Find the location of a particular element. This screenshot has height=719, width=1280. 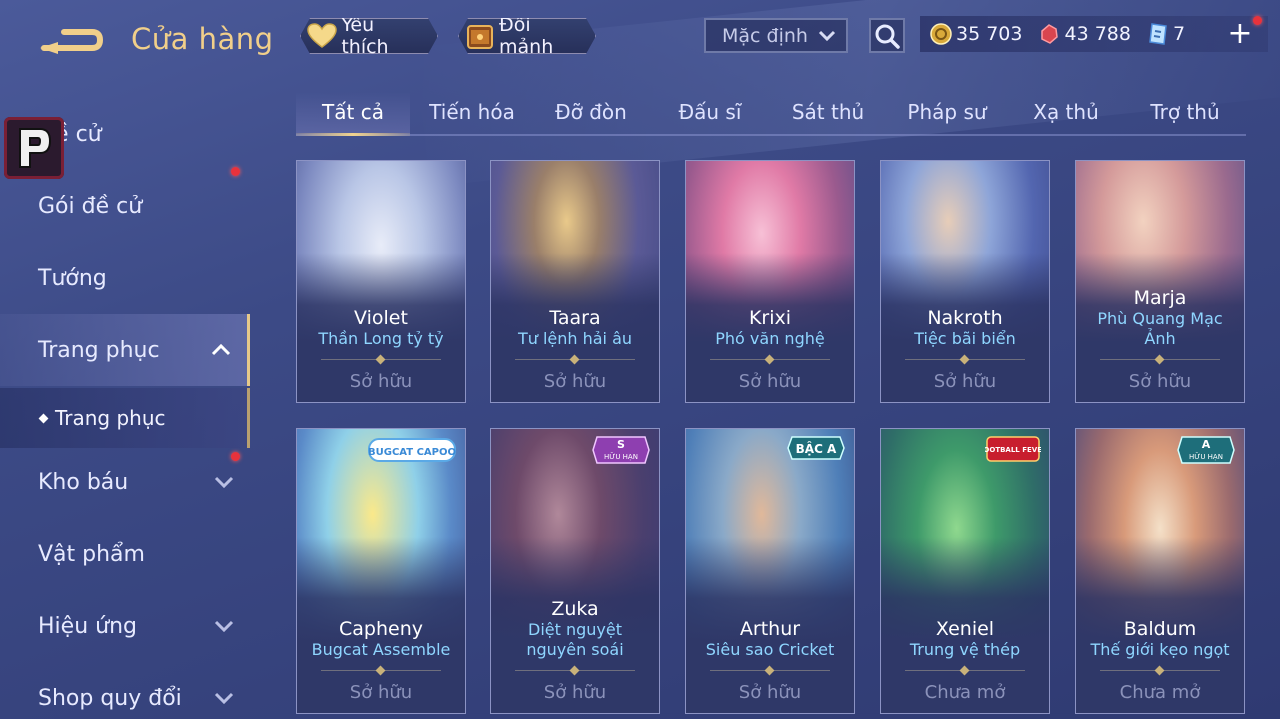

tab-marksman: Xạ thủ is located at coordinates (1066, 112).